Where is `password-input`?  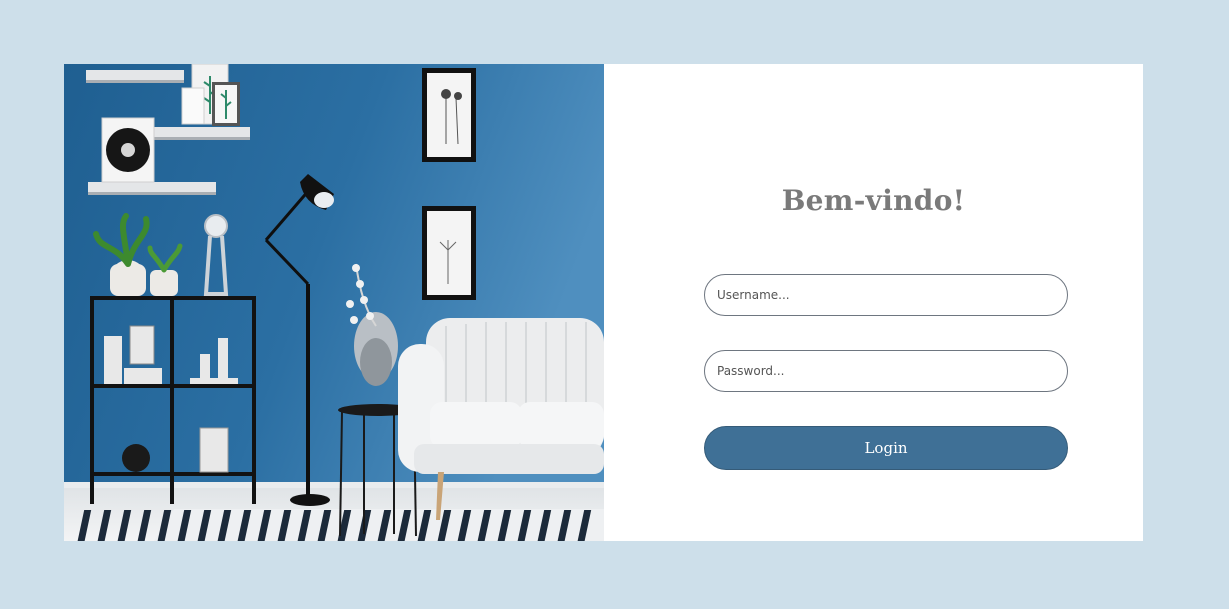
password-input is located at coordinates (886, 371).